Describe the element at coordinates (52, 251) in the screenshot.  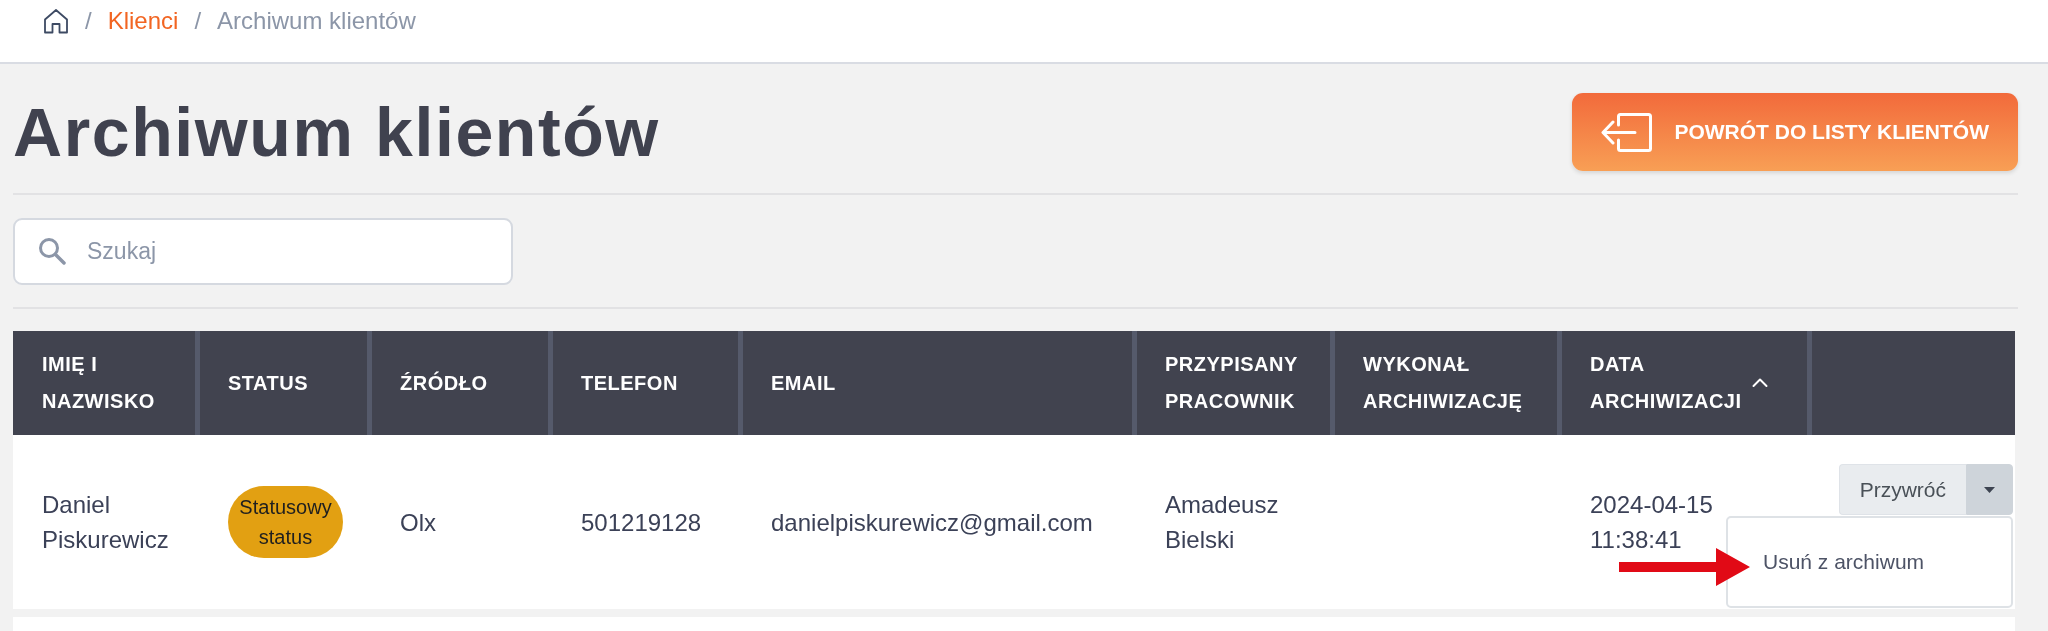
I see `search-icon` at that location.